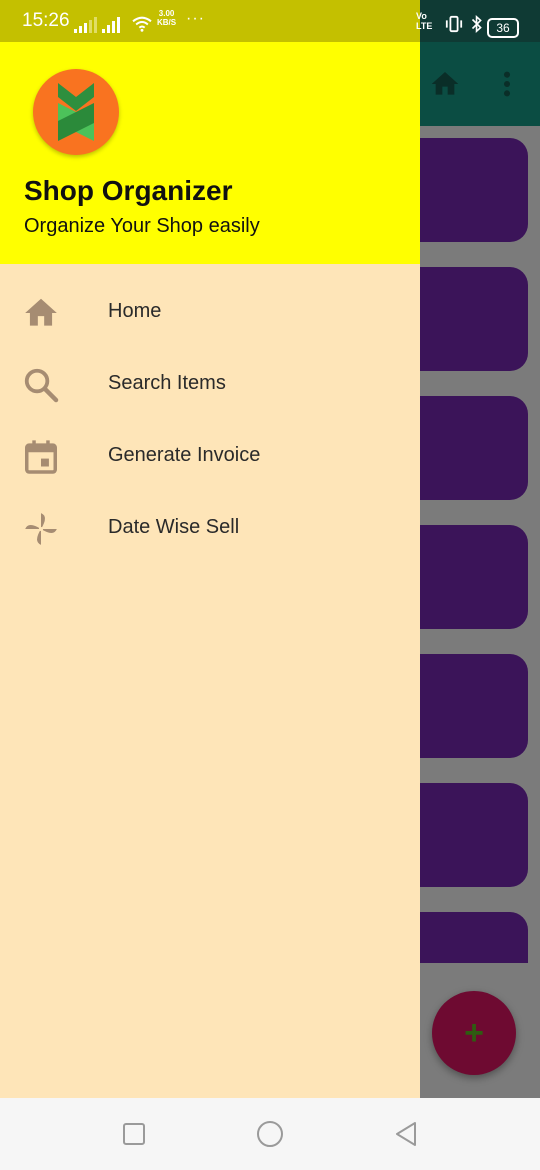 This screenshot has width=540, height=1170. What do you see at coordinates (503, 28) in the screenshot?
I see `battery-icon: 36` at bounding box center [503, 28].